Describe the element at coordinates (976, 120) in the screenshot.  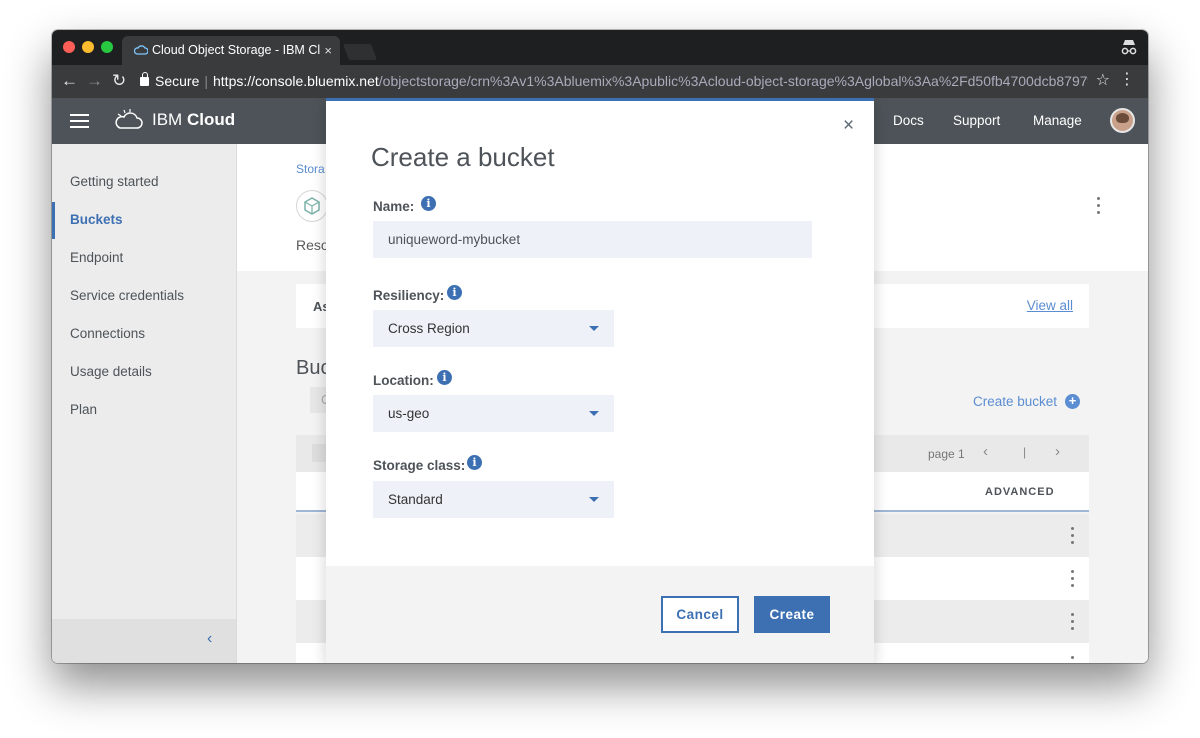
I see `support-link: Support` at that location.